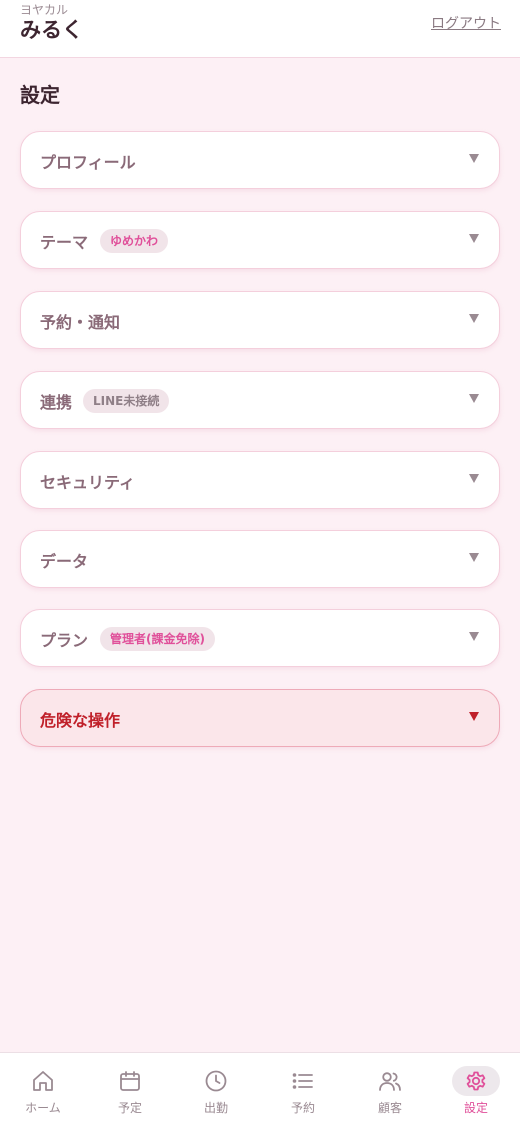  I want to click on line-status-badge: LINE未接続, so click(126, 401).